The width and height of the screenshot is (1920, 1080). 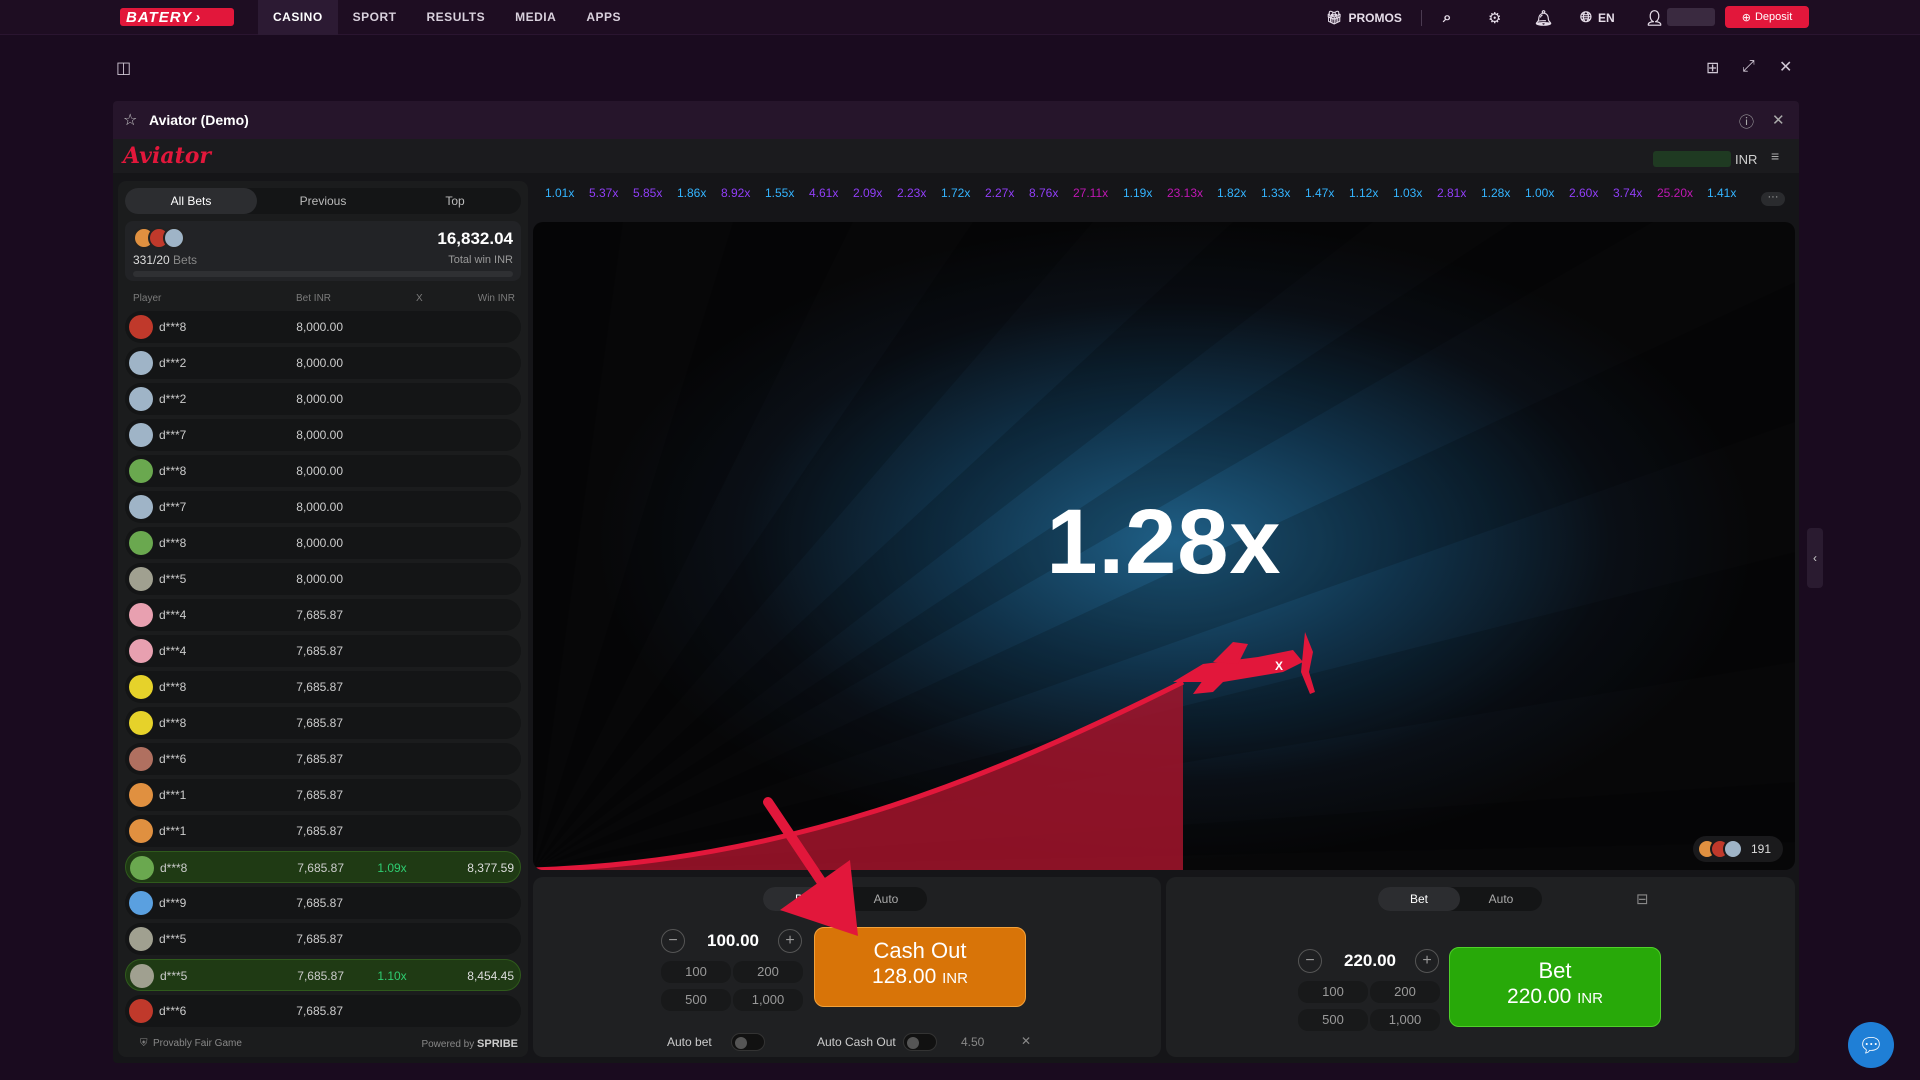 I want to click on history-multiplier: 2.23x, so click(x=911, y=193).